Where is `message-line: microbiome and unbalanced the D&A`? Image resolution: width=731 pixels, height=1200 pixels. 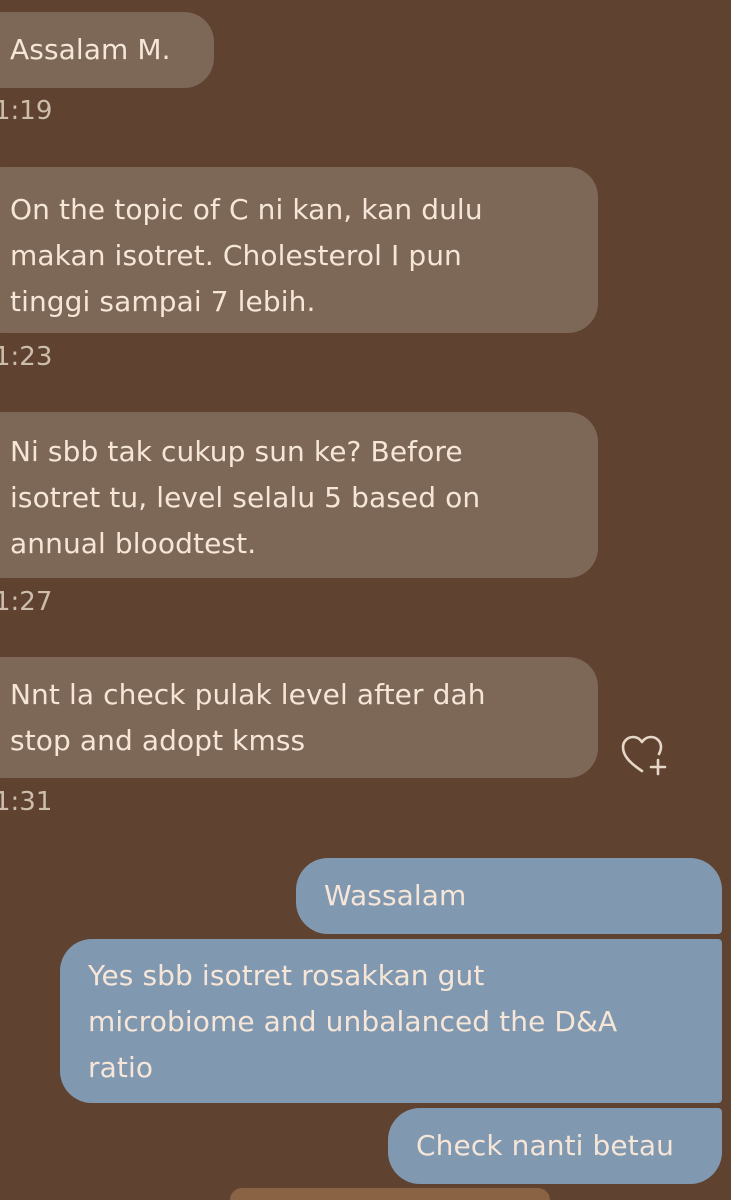
message-line: microbiome and unbalanced the D&A is located at coordinates (353, 1021).